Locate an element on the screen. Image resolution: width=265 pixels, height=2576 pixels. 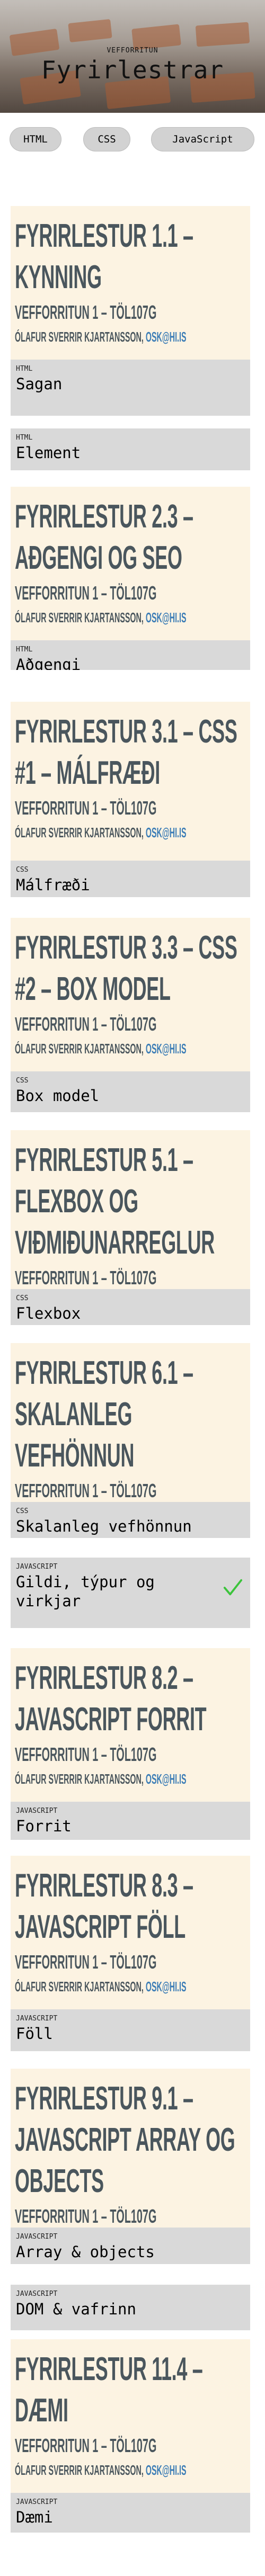
thumbnail-title: Fyrirlestur 8.2 – JavaScript forrit is located at coordinates (111, 1699).